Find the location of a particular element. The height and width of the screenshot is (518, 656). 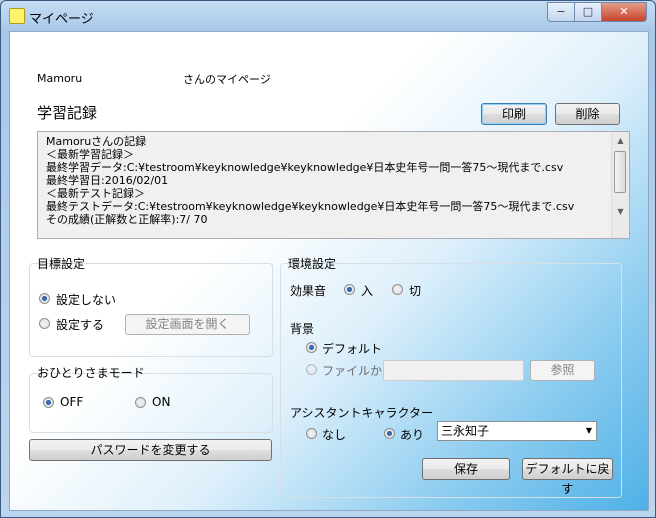

greeting-label: さんのマイページ is located at coordinates (227, 79).